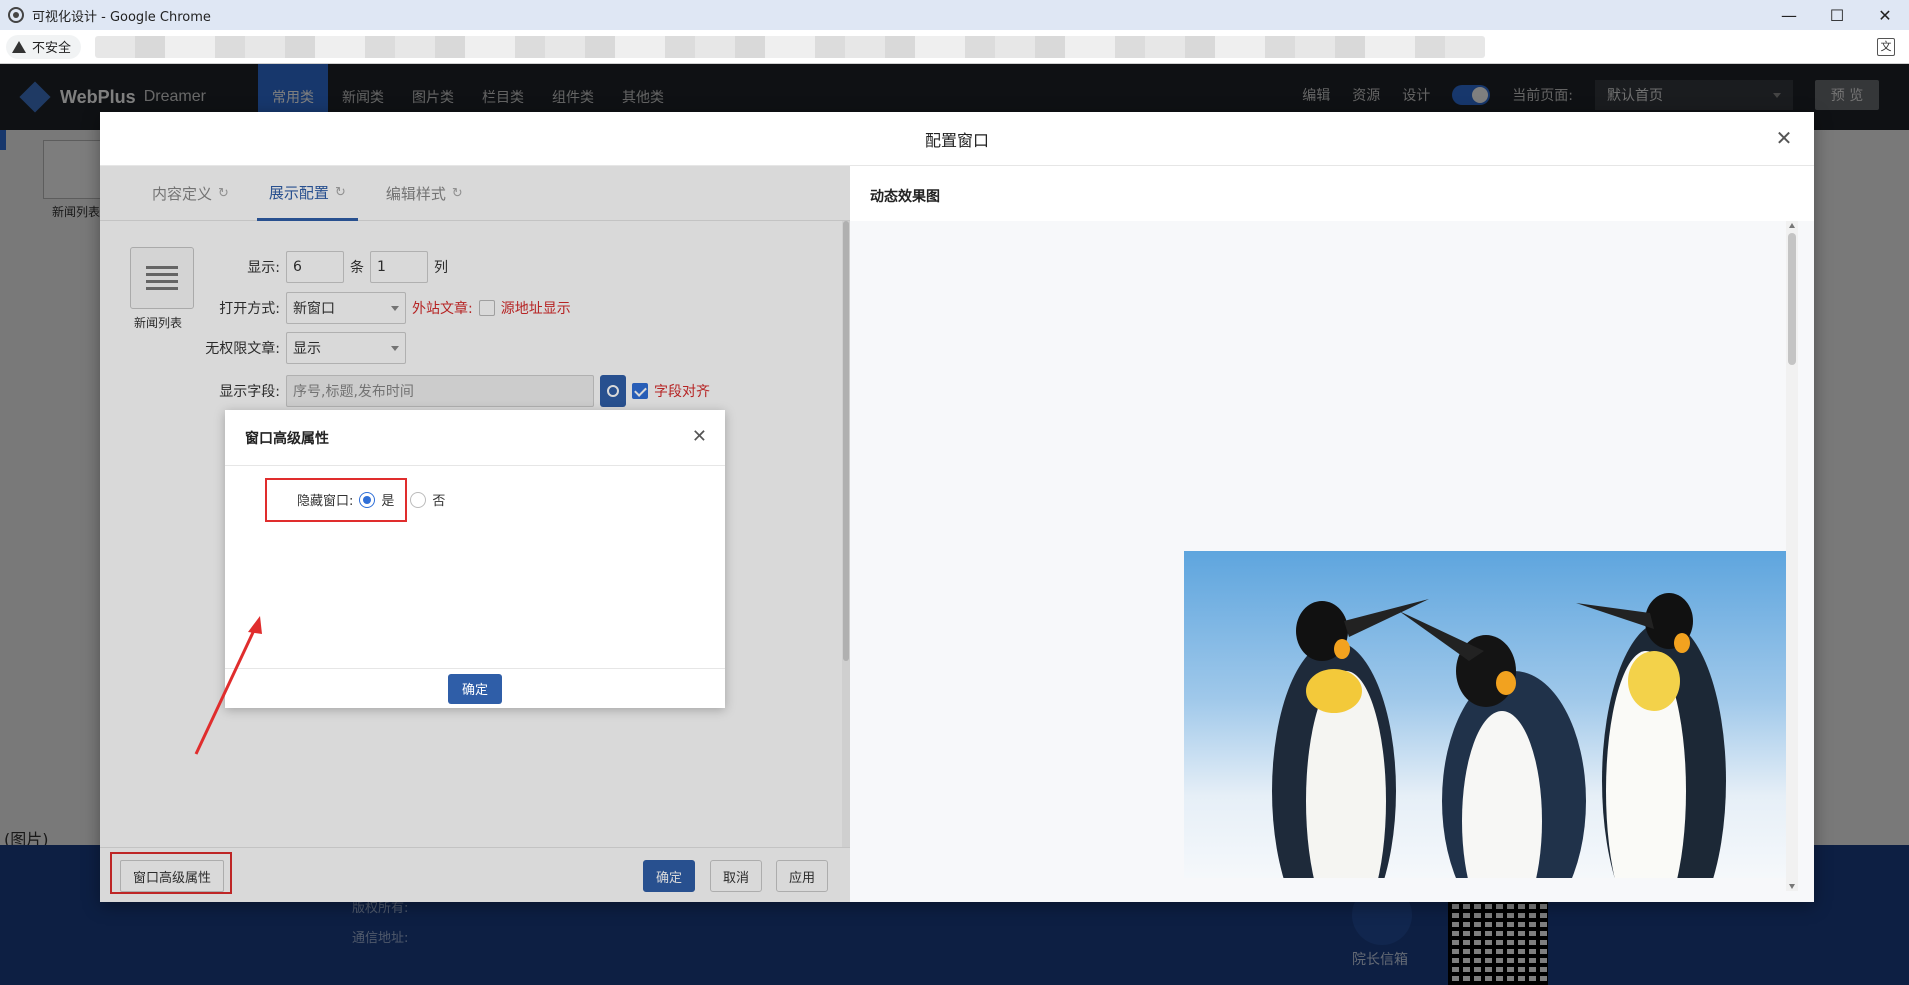  What do you see at coordinates (1886, 47) in the screenshot?
I see `translate-icon: 文` at bounding box center [1886, 47].